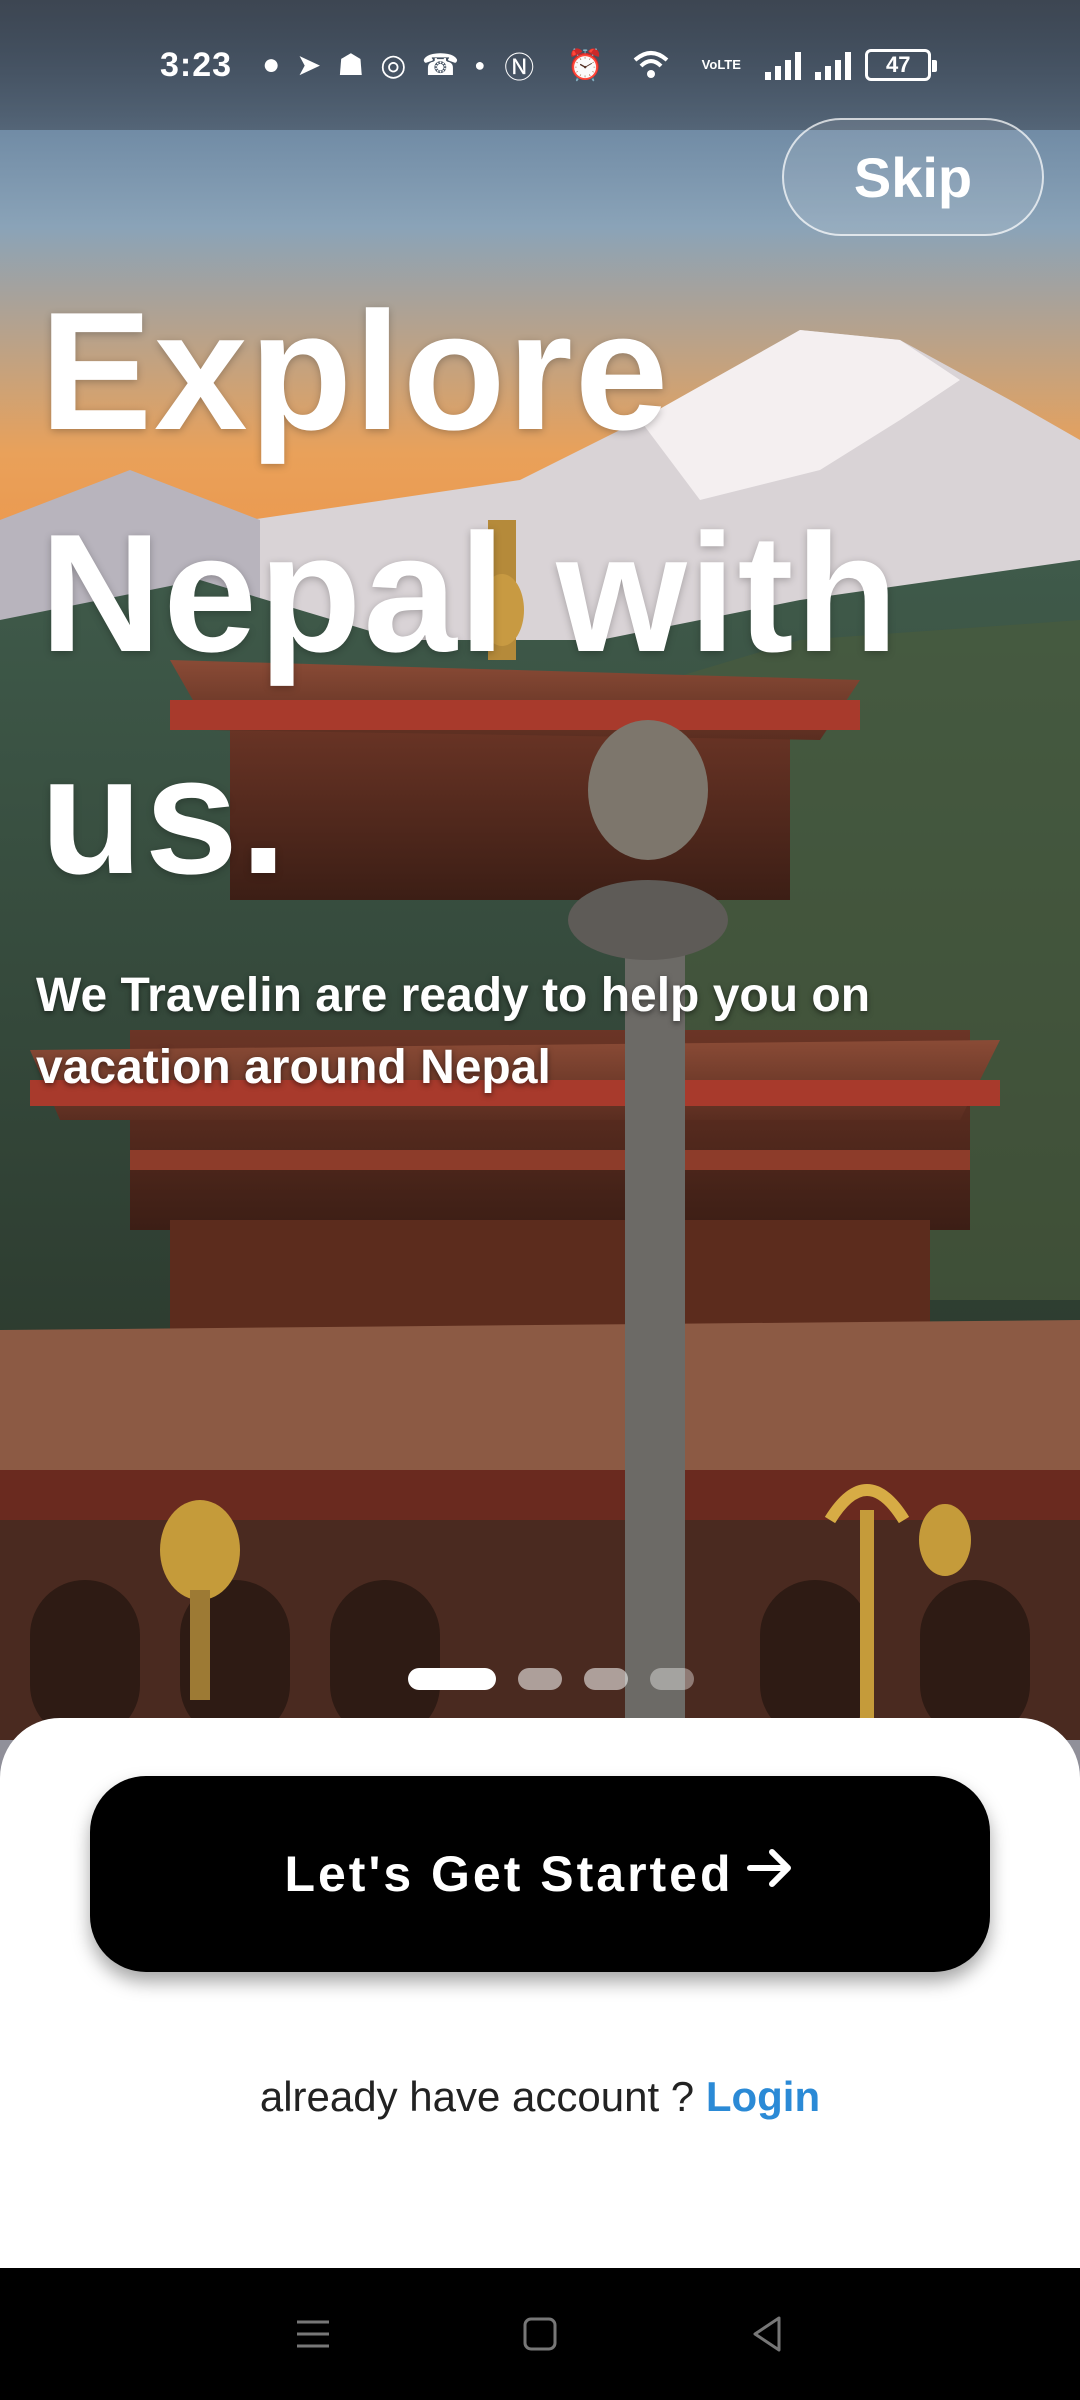 This screenshot has height=2400, width=1080. I want to click on login-prompt: already have account ? Login, so click(540, 2097).